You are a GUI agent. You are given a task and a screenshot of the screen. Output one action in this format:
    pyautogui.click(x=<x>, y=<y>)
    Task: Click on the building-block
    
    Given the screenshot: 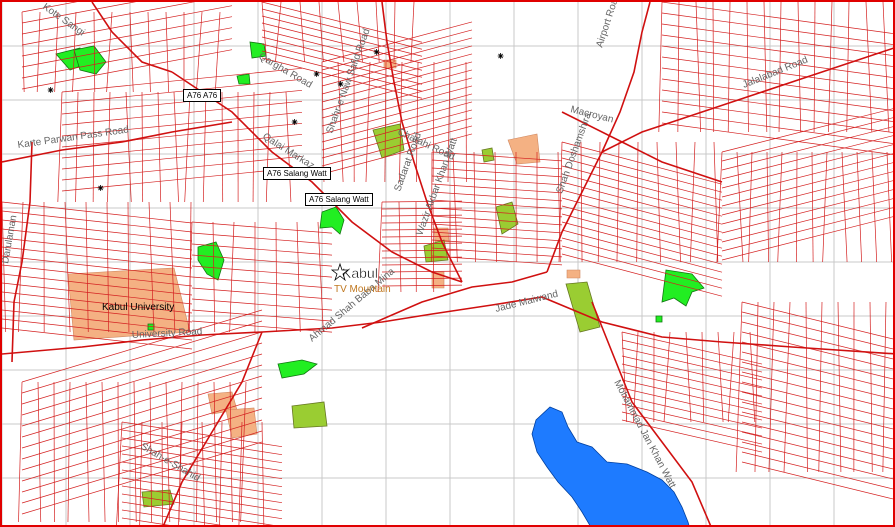 What is the action you would take?
    pyautogui.click(x=524, y=149)
    